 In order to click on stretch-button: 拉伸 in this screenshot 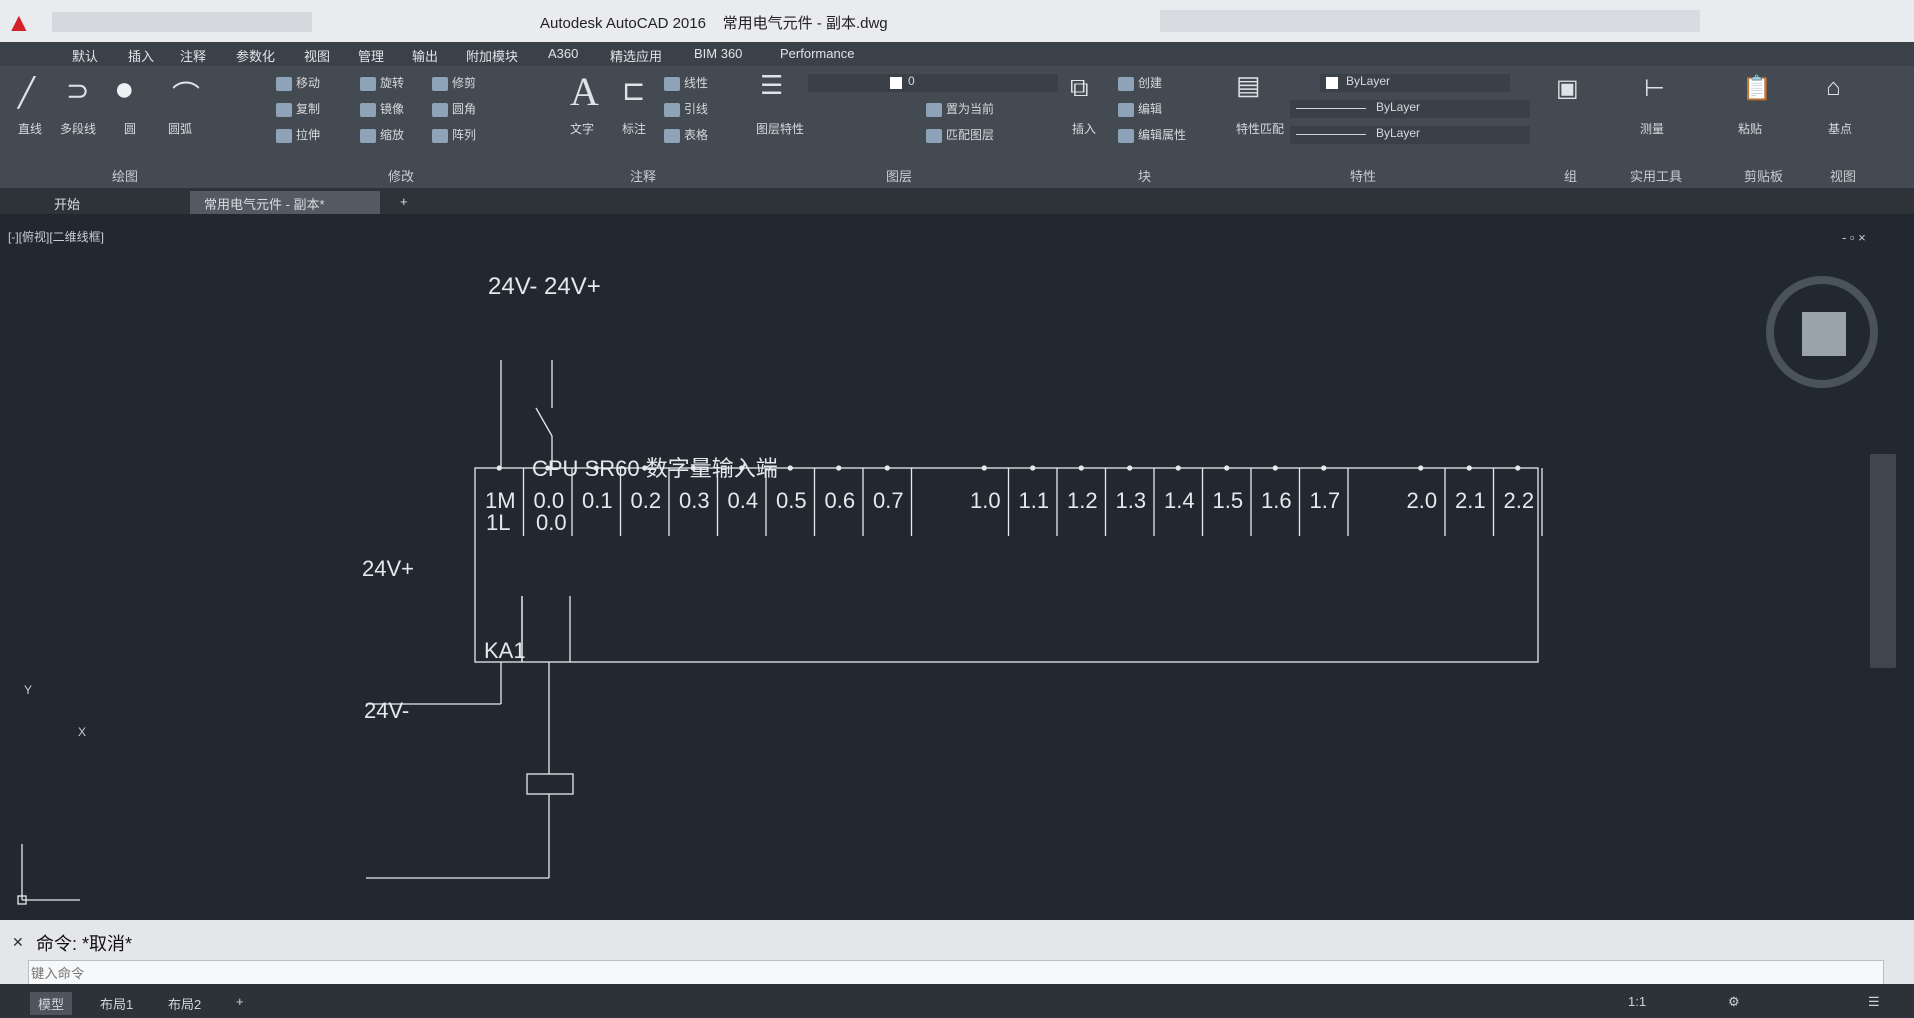, I will do `click(298, 134)`.